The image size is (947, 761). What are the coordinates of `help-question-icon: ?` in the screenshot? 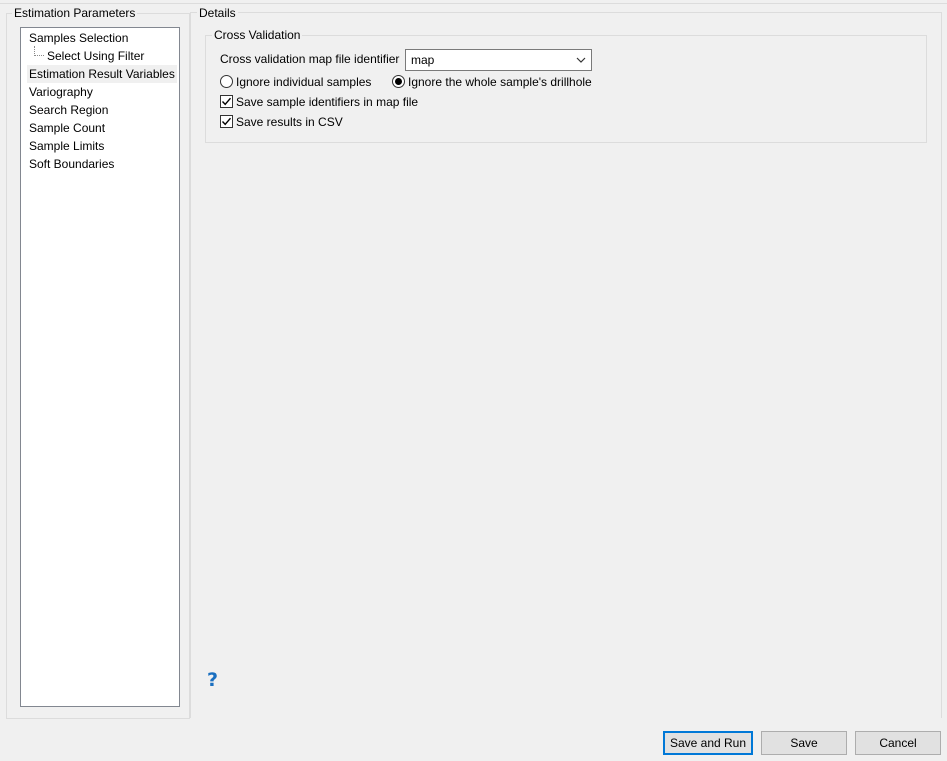 It's located at (215, 680).